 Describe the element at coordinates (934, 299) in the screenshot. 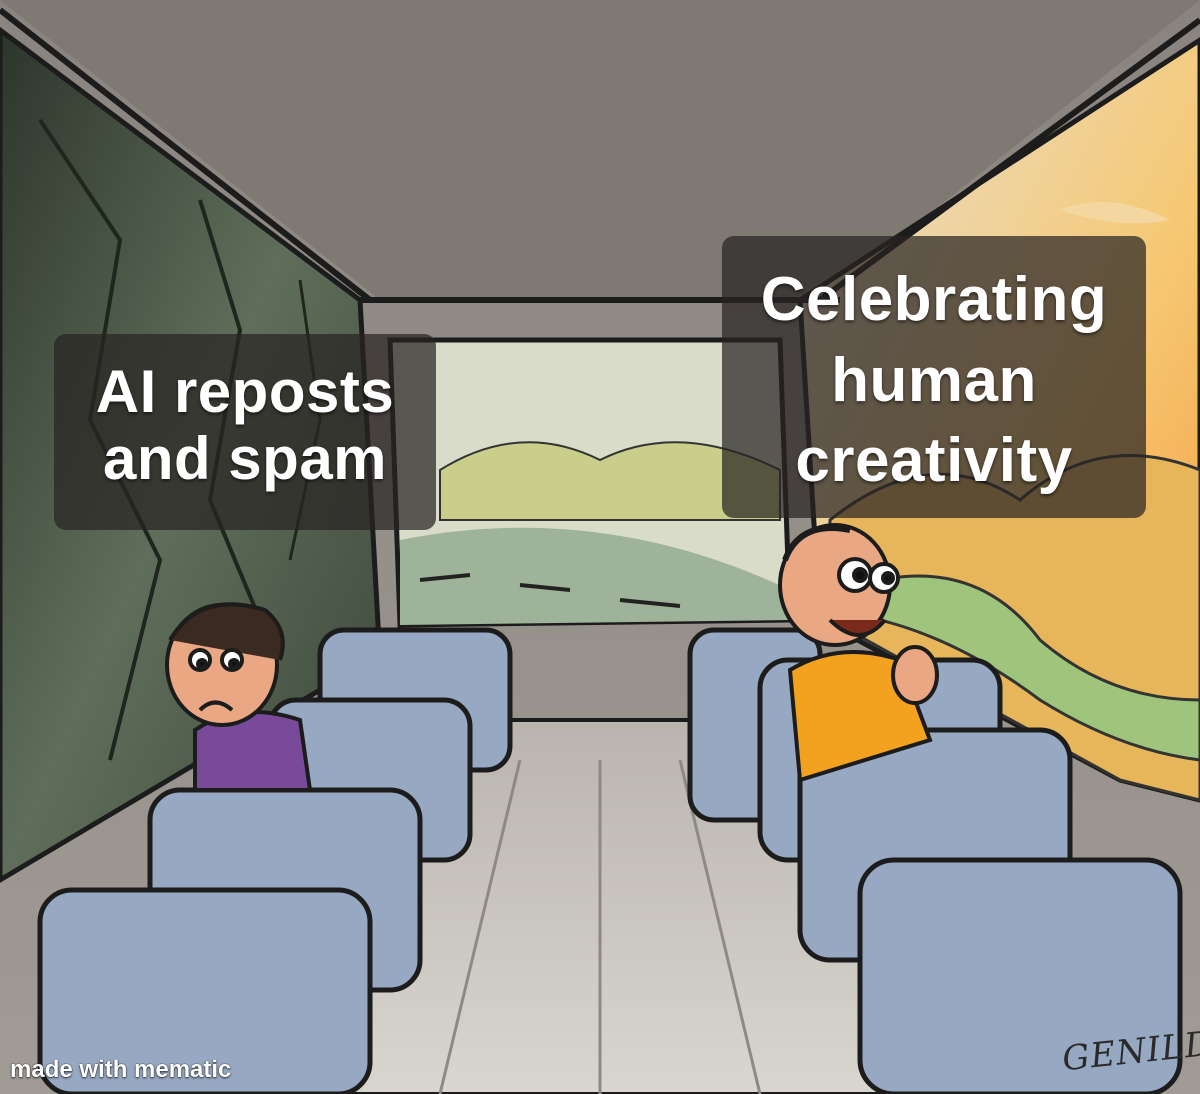

I see `caption-right-line-1: Celebrating` at that location.